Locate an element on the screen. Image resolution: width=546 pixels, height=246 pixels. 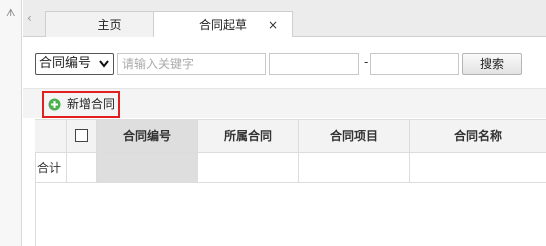
column-header-contract-name: 合同名称 is located at coordinates (477, 136).